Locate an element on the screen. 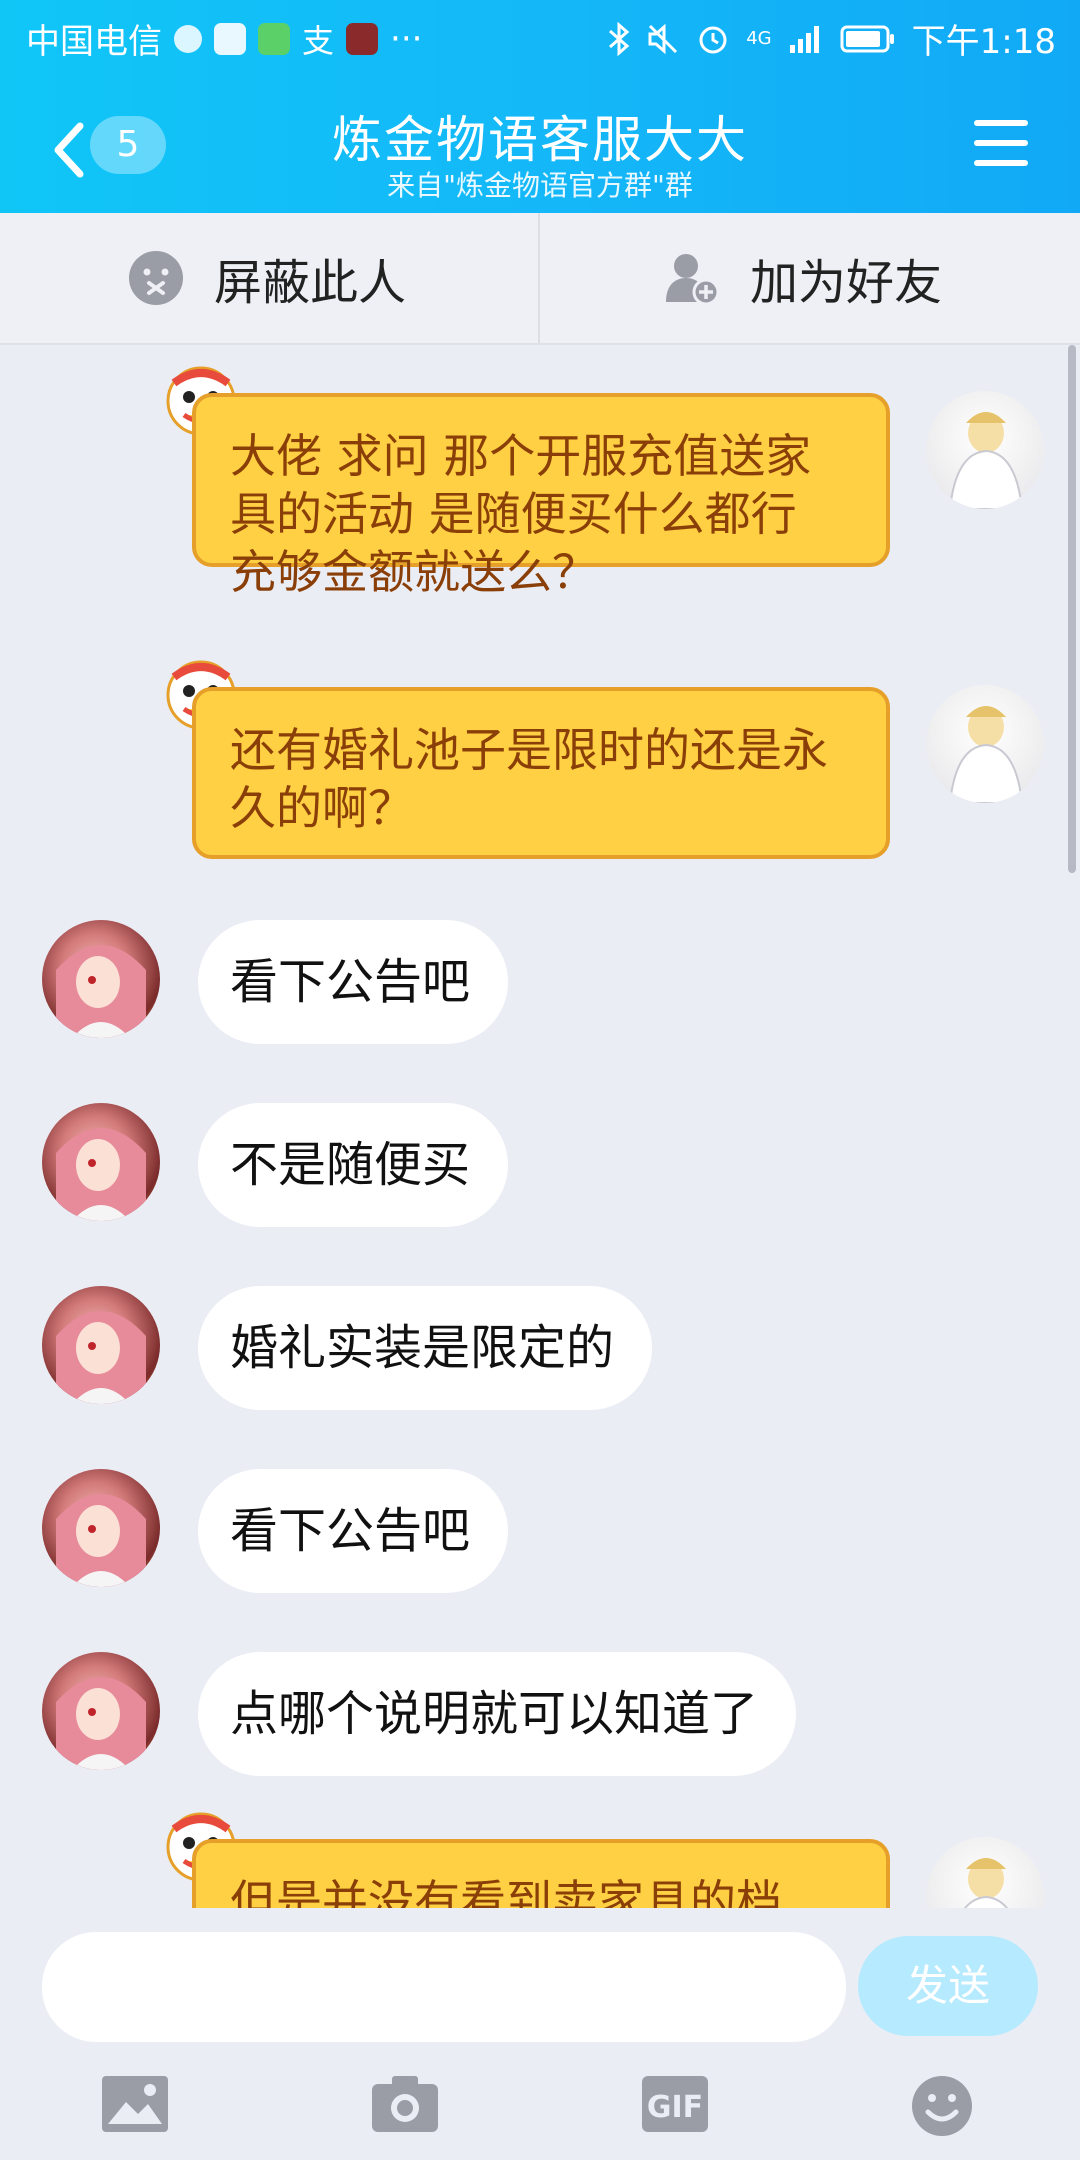 This screenshot has height=2160, width=1080. add-friend-button: 加为好友 is located at coordinates (803, 278).